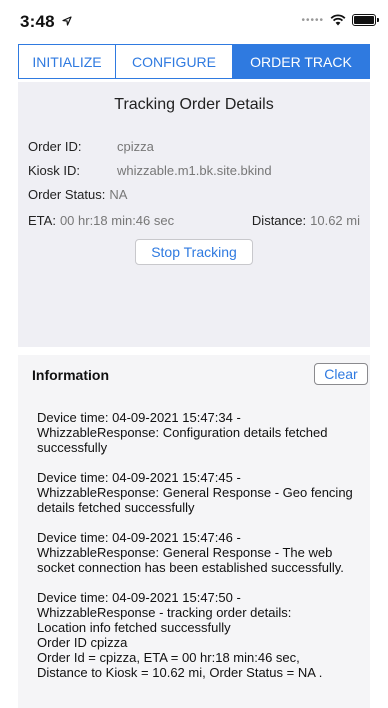 This screenshot has height=708, width=388. Describe the element at coordinates (54, 170) in the screenshot. I see `kiosk-id-label: Kiosk ID:` at that location.